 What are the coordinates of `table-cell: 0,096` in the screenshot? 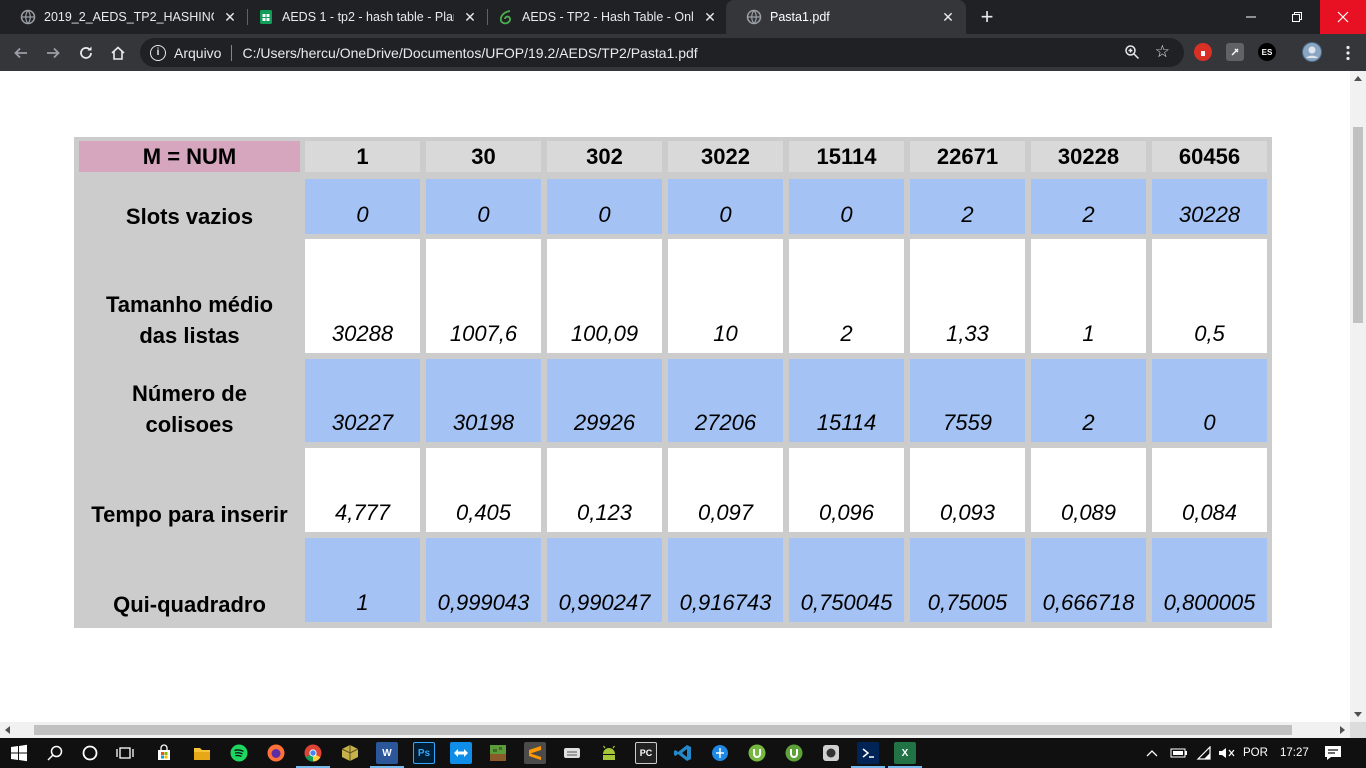 It's located at (846, 490).